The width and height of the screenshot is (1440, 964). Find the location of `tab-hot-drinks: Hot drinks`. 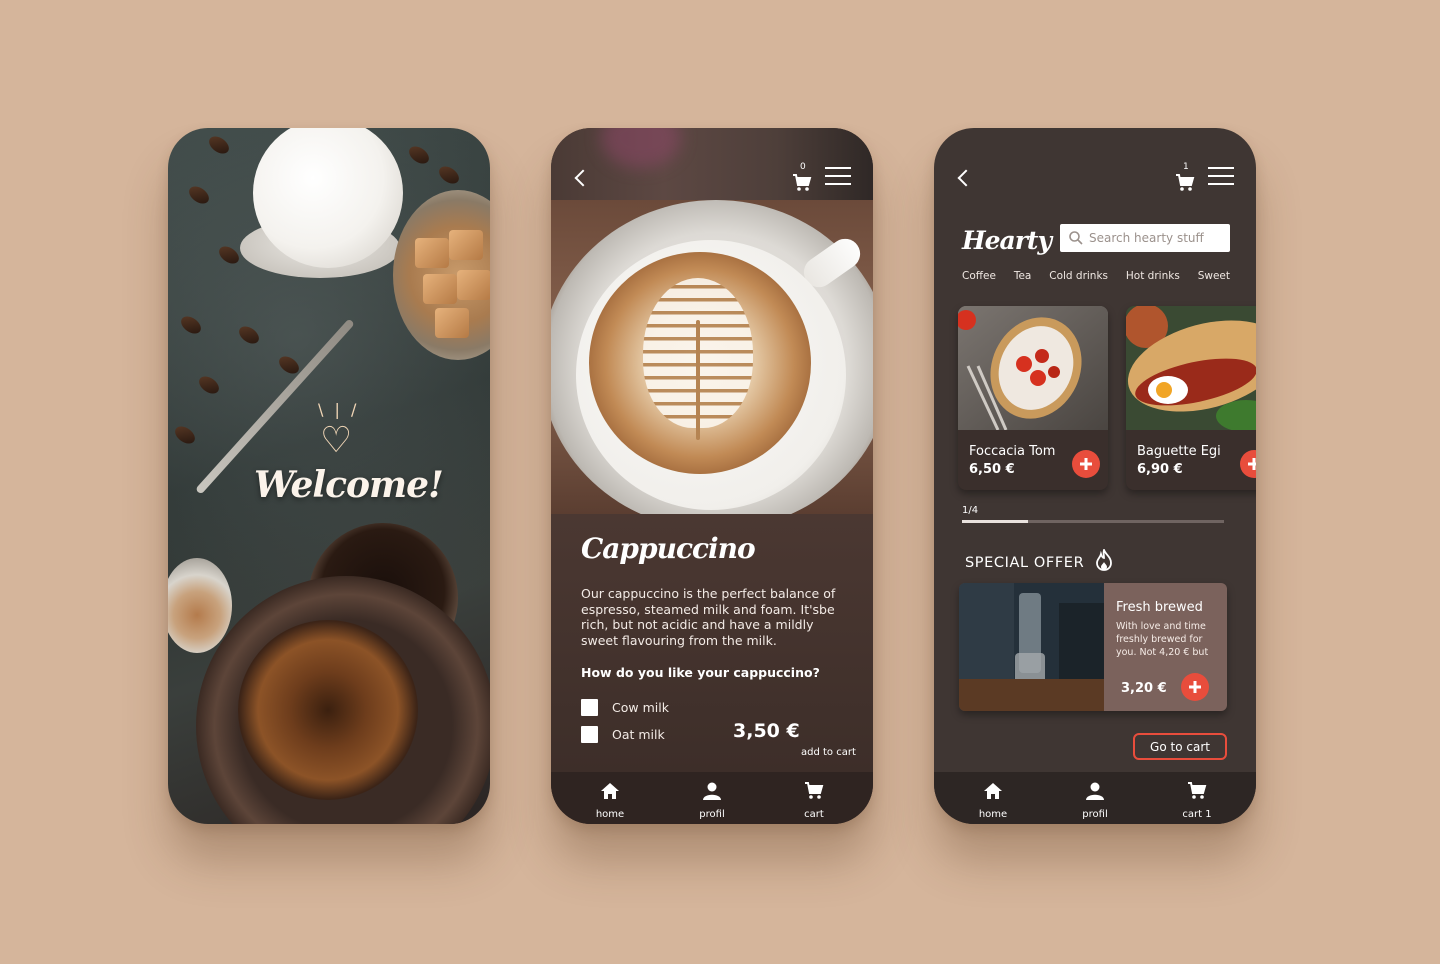

tab-hot-drinks: Hot drinks is located at coordinates (1153, 276).